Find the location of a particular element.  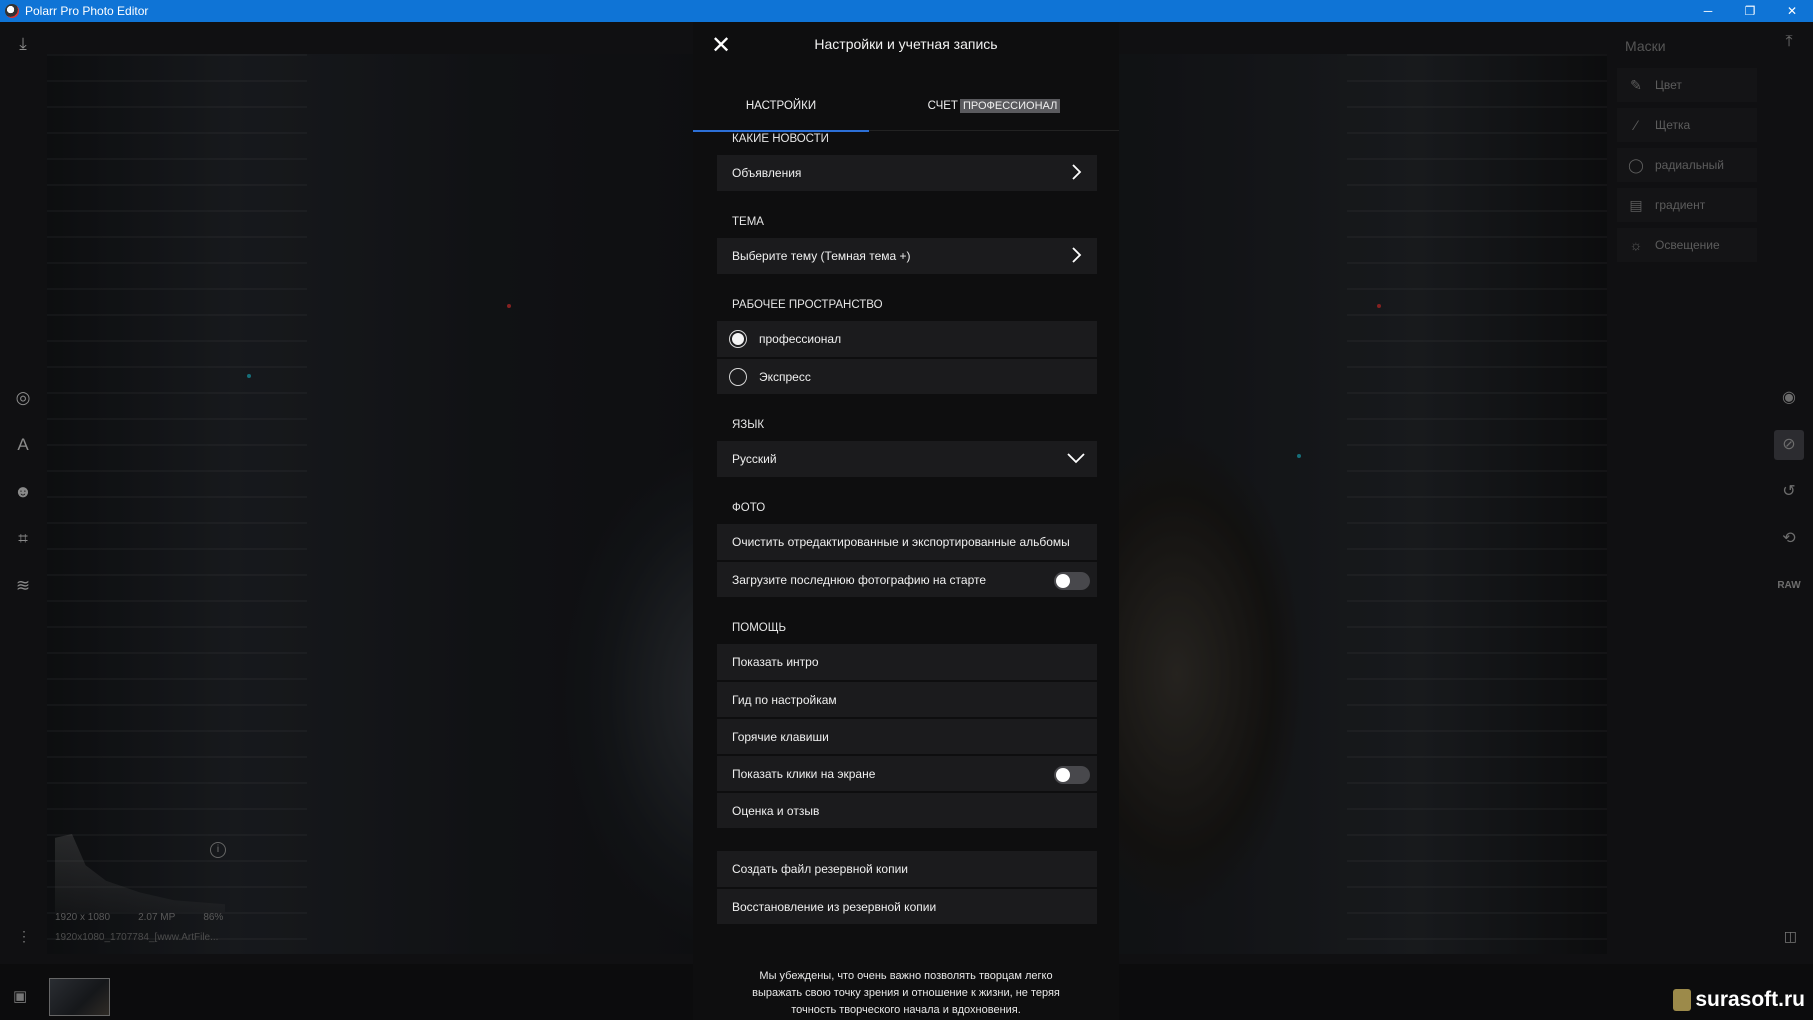

pro-badge: ПРОФЕССИОНАЛ is located at coordinates (1010, 106).